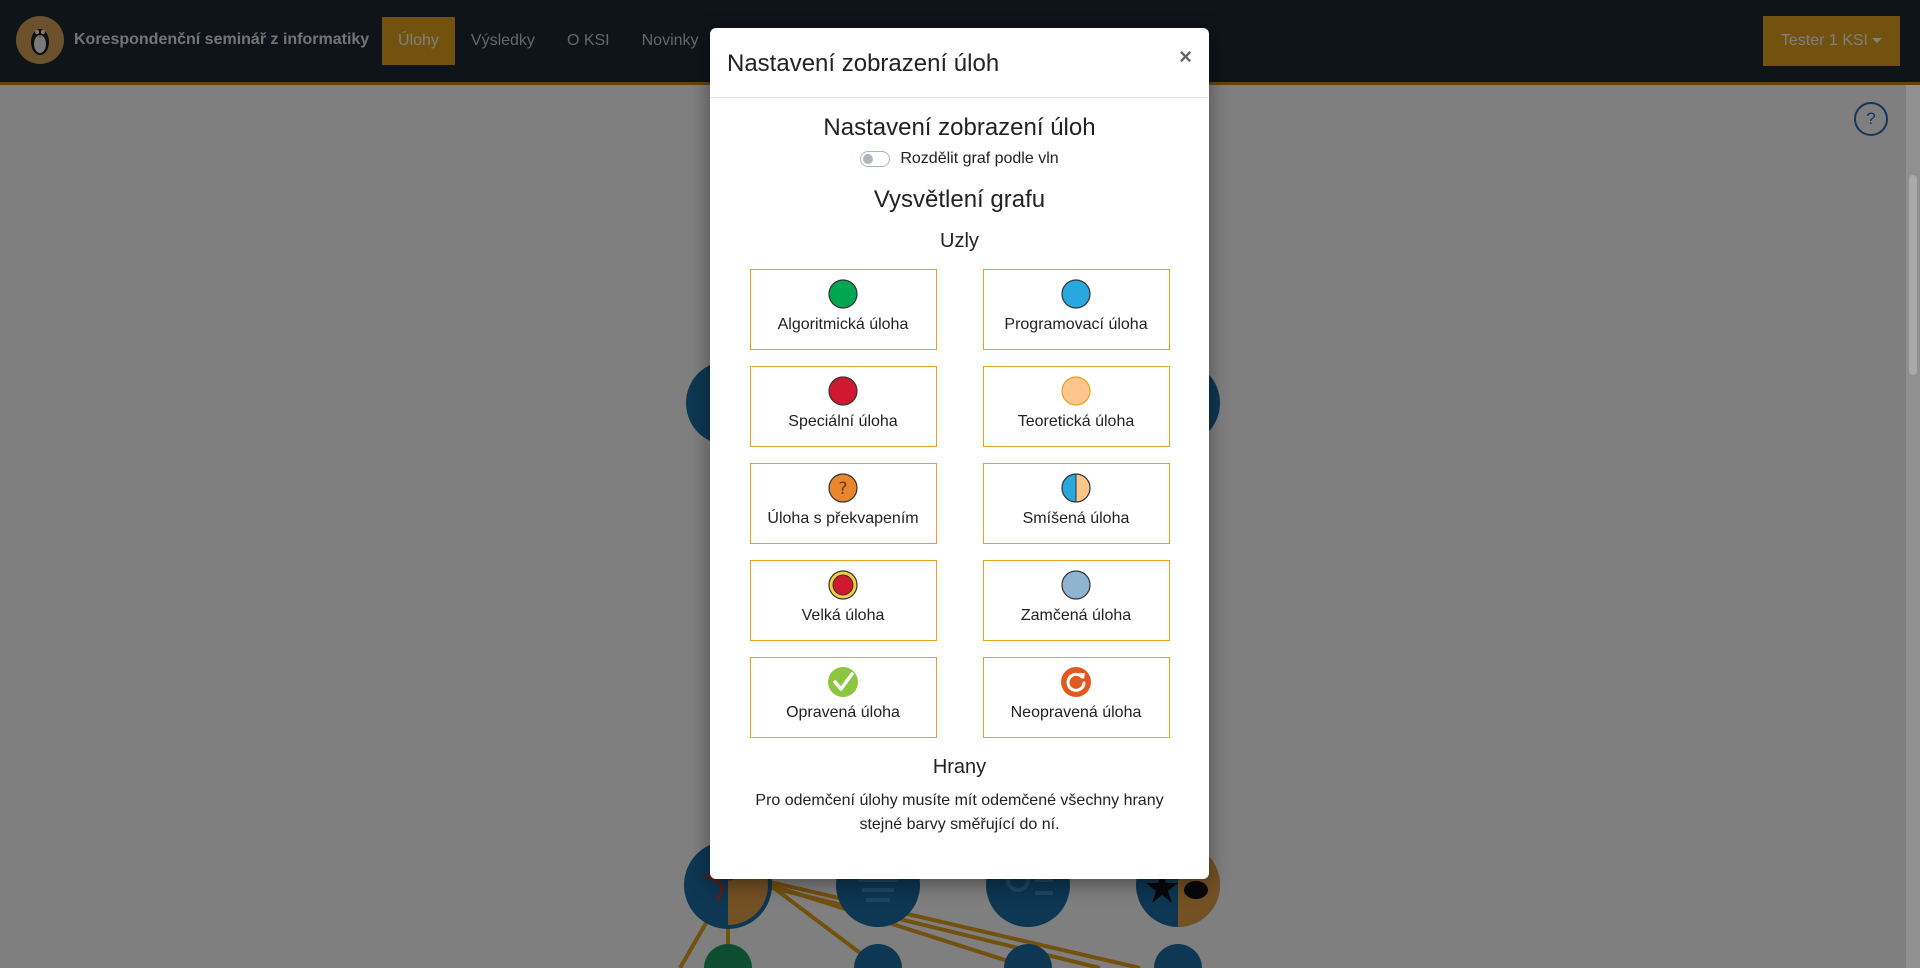 This screenshot has height=968, width=1920. I want to click on nodes-heading: Uzly, so click(959, 241).